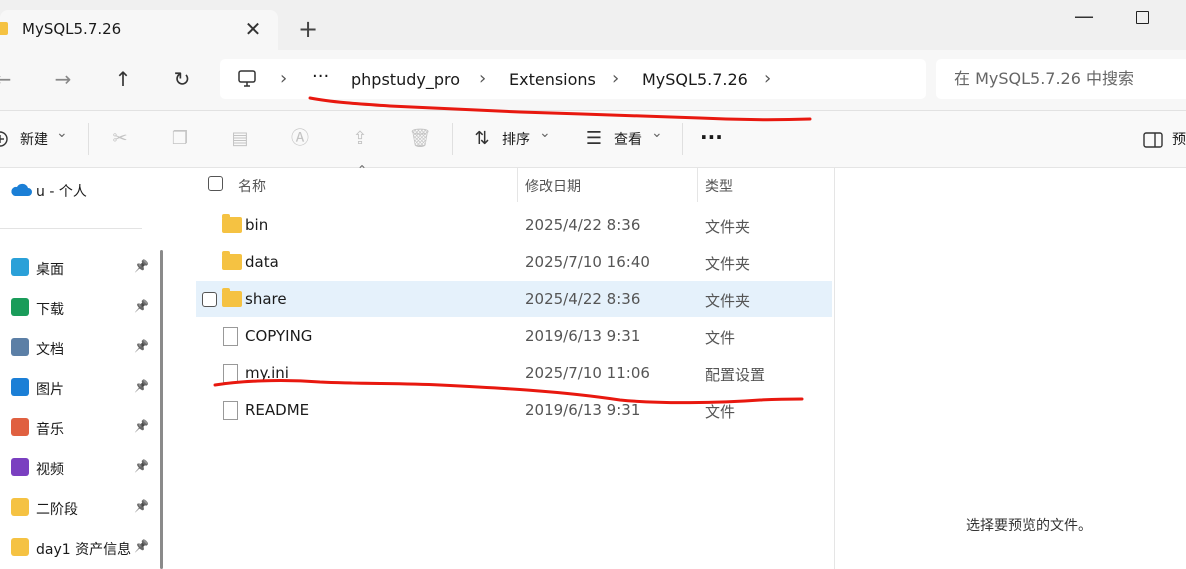 This screenshot has height=569, width=1186. I want to click on paste-icon: ▤, so click(240, 139).